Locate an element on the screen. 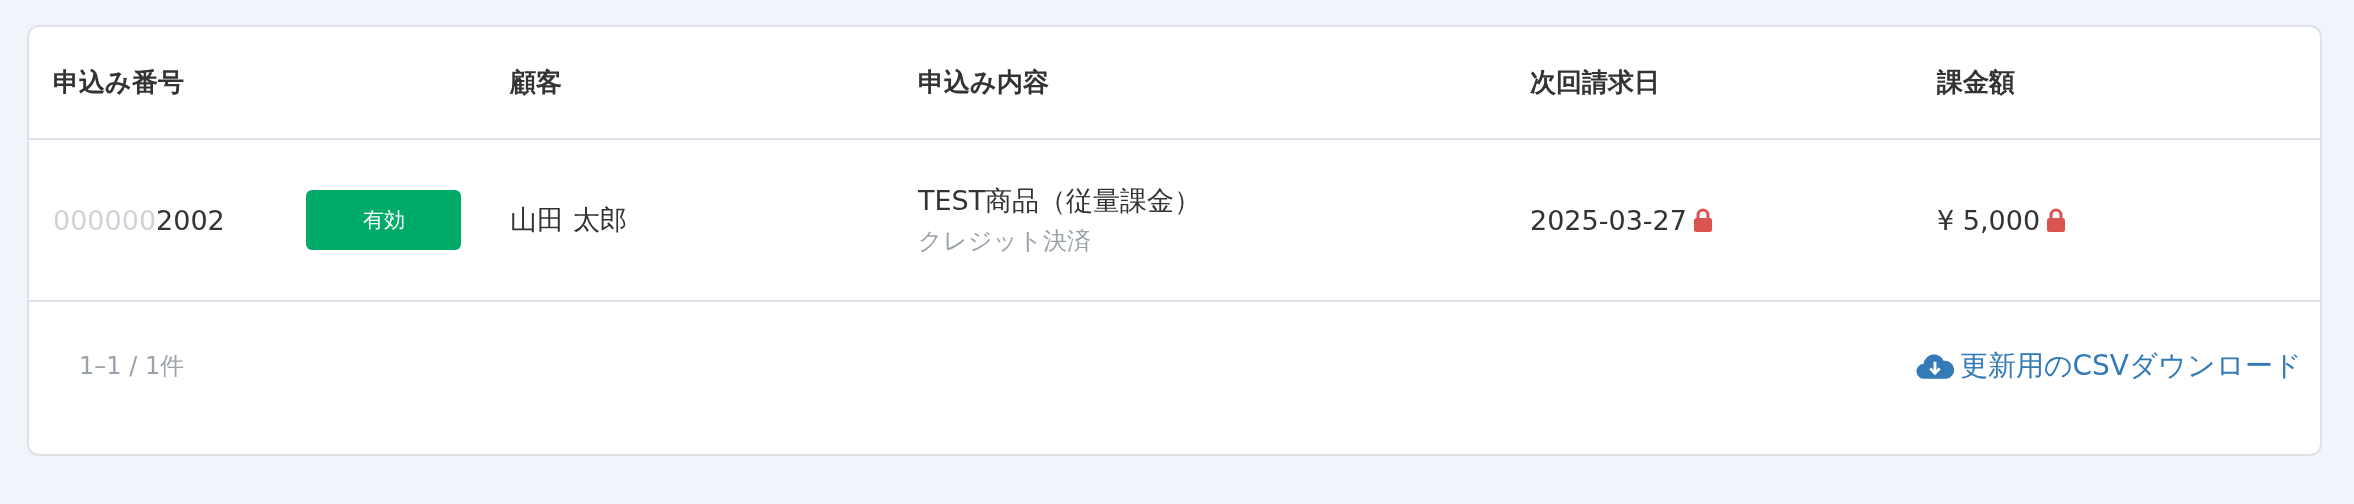  csv-download-link: 更新用のCSVダウンロード is located at coordinates (2108, 366).